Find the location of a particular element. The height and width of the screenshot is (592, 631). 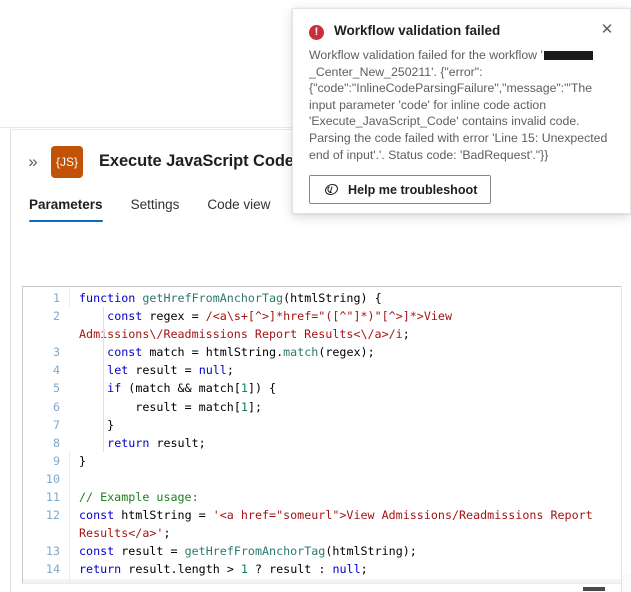

code-line: 8 return result; is located at coordinates (322, 442).